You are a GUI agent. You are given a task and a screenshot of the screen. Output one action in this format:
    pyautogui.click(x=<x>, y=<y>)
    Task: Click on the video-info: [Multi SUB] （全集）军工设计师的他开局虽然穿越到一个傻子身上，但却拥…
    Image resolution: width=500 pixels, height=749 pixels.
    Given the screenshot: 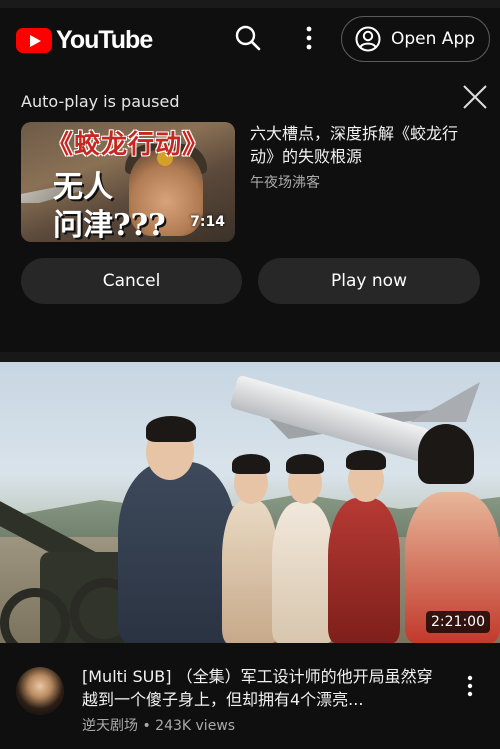 What is the action you would take?
    pyautogui.click(x=250, y=696)
    